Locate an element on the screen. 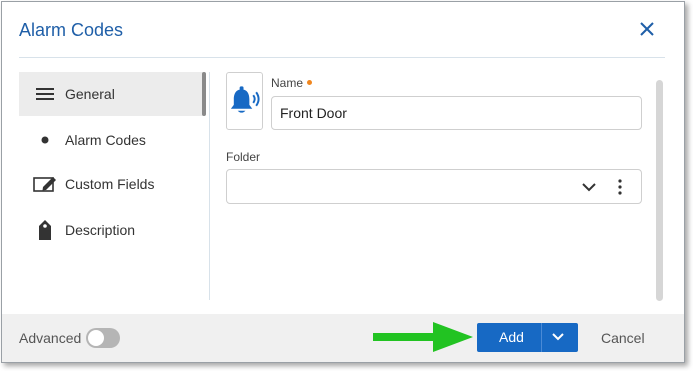 The image size is (693, 371). bullet-icon is located at coordinates (45, 140).